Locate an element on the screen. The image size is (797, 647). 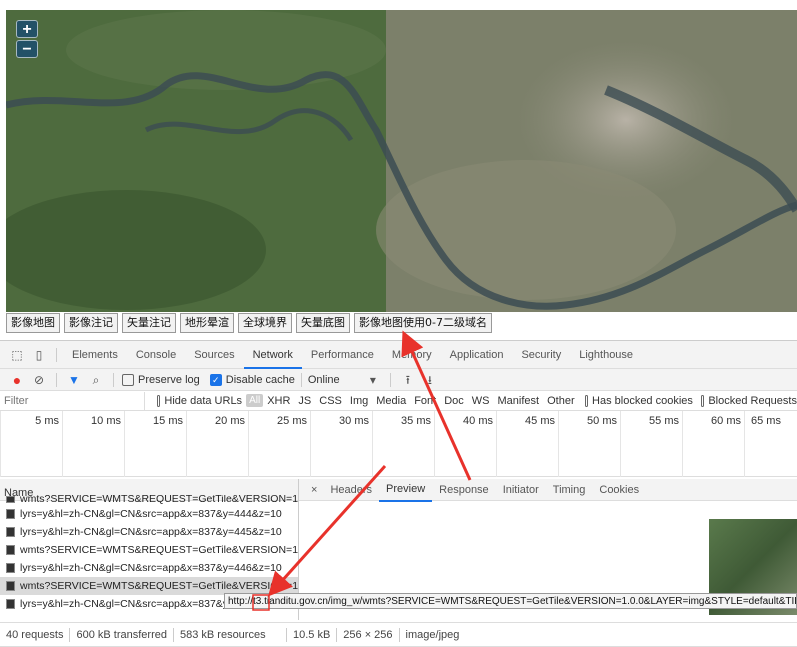
filter-doc: Doc is located at coordinates (454, 401).